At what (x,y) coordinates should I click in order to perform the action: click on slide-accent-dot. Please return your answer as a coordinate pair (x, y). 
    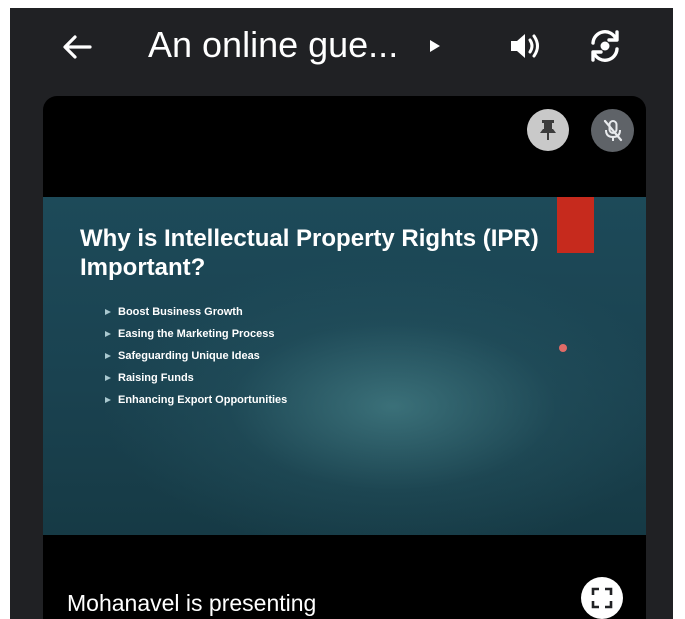
    Looking at the image, I should click on (563, 348).